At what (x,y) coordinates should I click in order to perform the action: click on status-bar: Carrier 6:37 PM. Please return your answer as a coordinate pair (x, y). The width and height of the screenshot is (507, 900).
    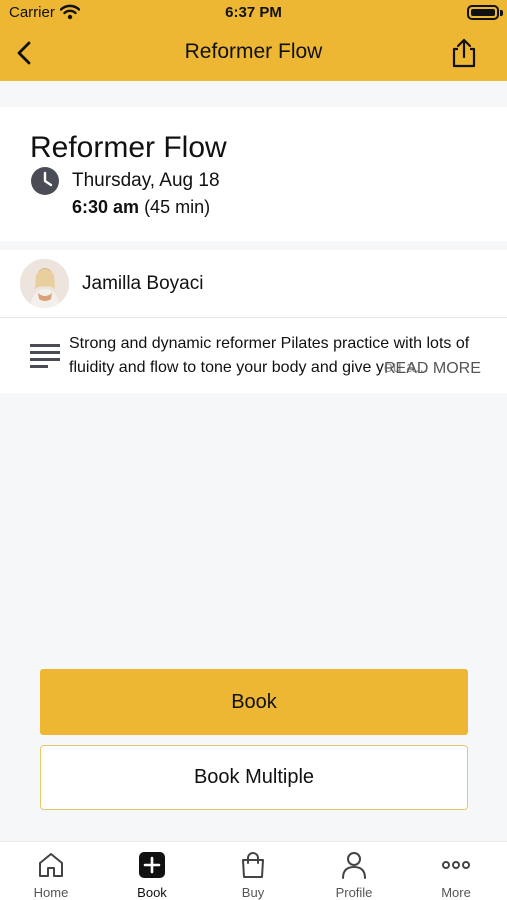
    Looking at the image, I should click on (253, 13).